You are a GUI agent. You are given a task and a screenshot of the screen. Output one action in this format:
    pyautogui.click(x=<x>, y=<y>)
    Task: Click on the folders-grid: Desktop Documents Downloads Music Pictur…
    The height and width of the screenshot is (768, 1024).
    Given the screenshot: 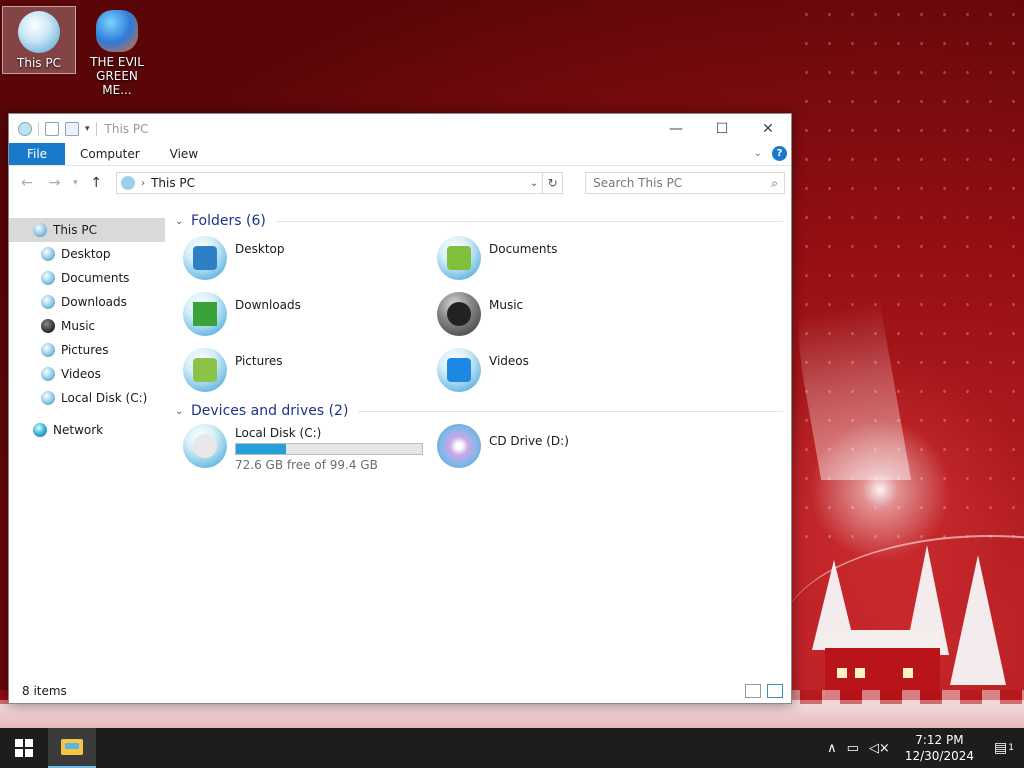 What is the action you would take?
    pyautogui.click(x=483, y=316)
    